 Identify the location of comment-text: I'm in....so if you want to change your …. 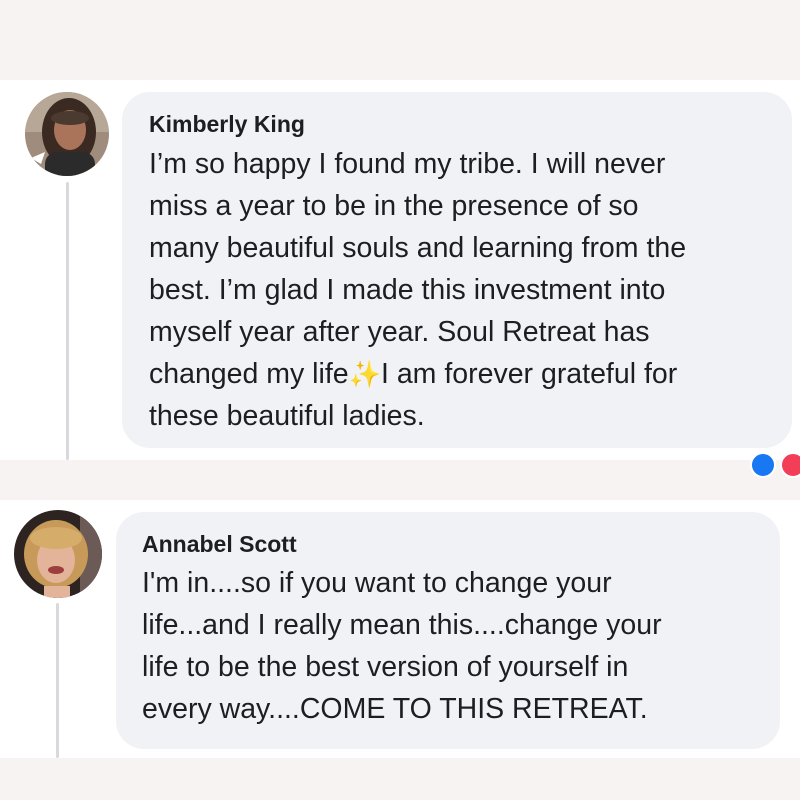
(402, 646).